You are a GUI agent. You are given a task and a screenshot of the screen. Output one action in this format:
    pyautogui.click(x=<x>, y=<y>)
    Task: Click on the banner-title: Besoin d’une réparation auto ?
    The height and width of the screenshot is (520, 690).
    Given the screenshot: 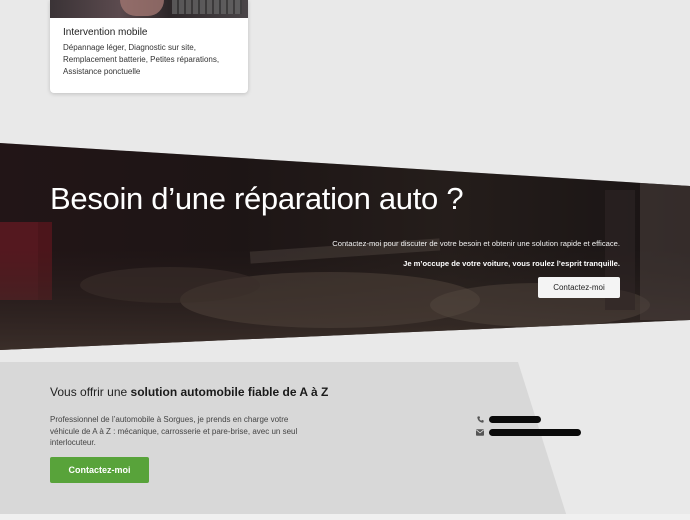 What is the action you would take?
    pyautogui.click(x=257, y=198)
    